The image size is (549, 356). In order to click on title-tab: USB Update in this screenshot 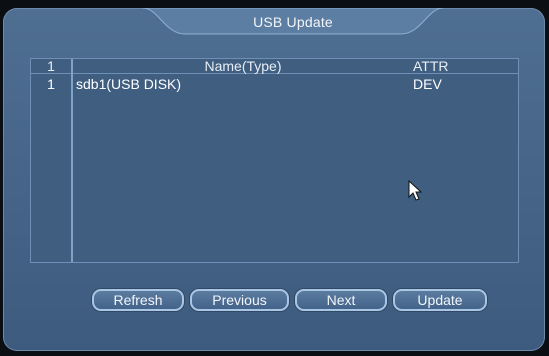, I will do `click(293, 22)`.